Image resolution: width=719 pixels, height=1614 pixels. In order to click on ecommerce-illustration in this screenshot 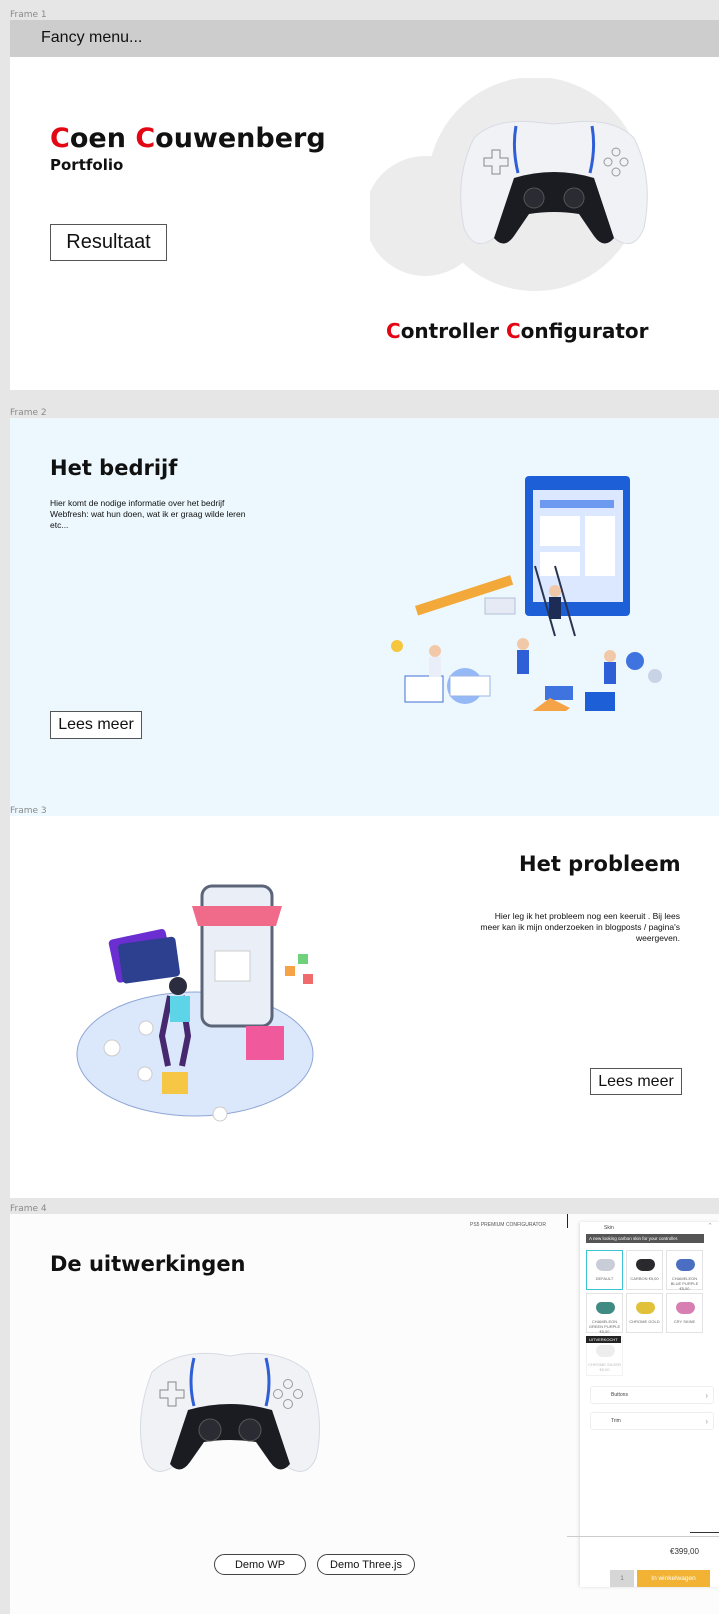, I will do `click(195, 1003)`.